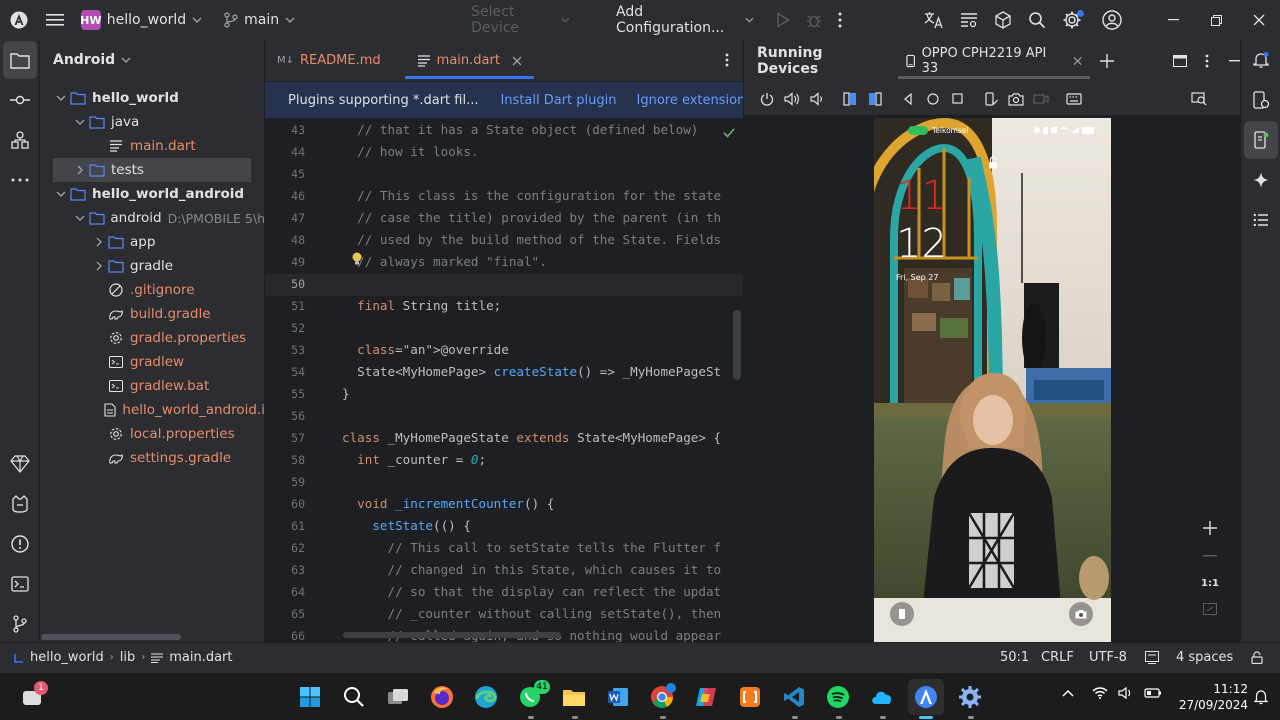 The width and height of the screenshot is (1280, 720). I want to click on taskbar-search-button, so click(354, 697).